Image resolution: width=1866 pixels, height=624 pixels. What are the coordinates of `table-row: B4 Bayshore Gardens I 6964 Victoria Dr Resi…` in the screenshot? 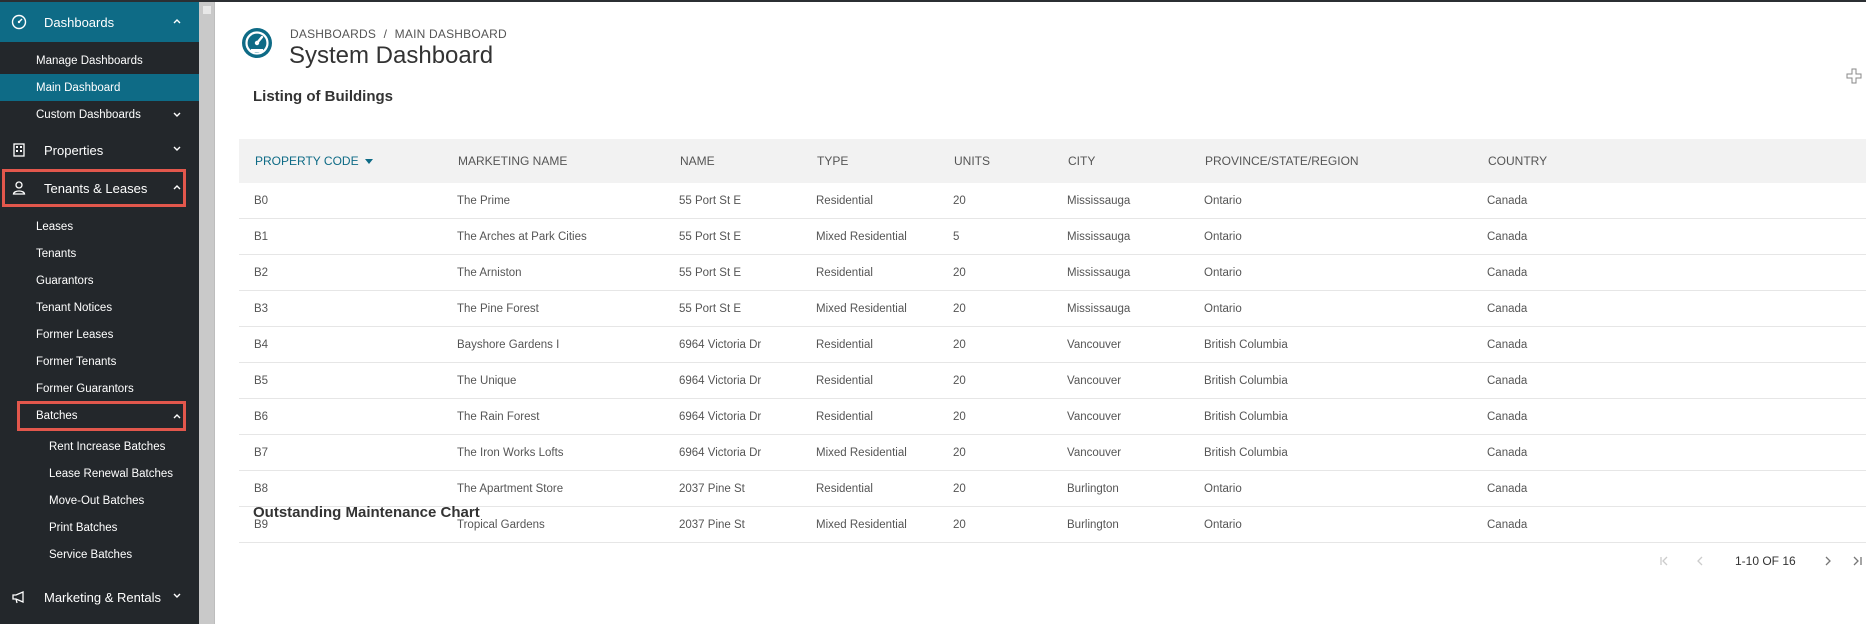 It's located at (1052, 345).